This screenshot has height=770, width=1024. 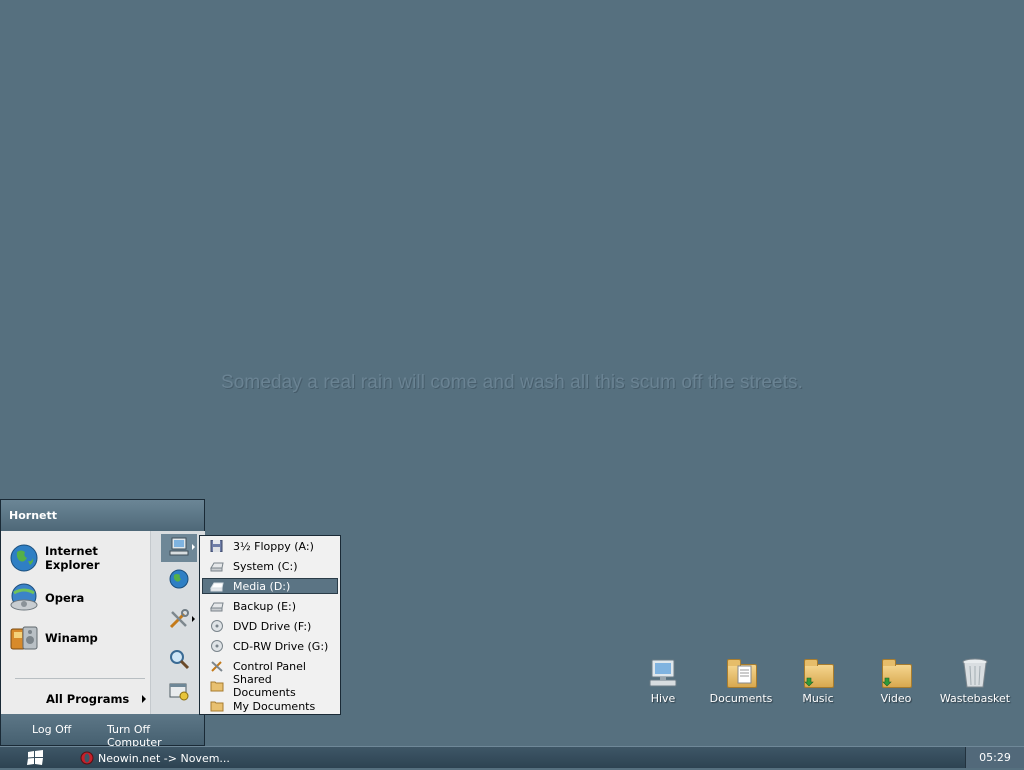 I want to click on menu-separator, so click(x=80, y=678).